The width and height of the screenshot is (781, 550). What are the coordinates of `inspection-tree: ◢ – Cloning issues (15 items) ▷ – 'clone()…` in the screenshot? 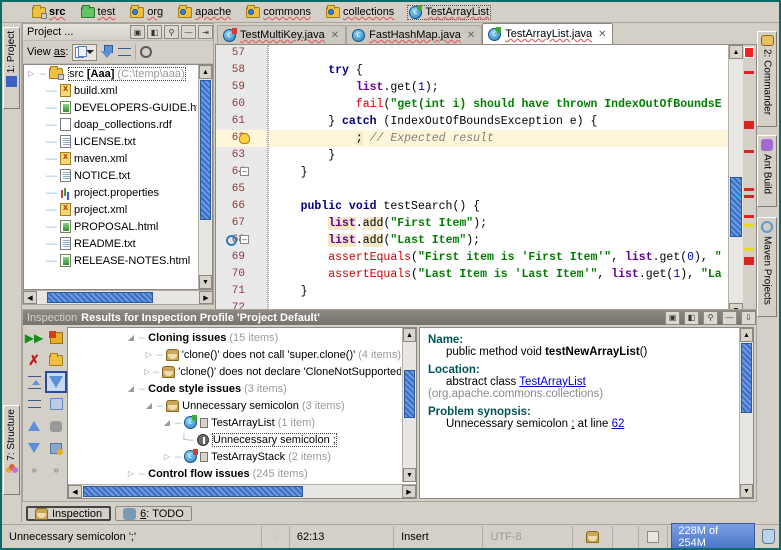 It's located at (242, 413).